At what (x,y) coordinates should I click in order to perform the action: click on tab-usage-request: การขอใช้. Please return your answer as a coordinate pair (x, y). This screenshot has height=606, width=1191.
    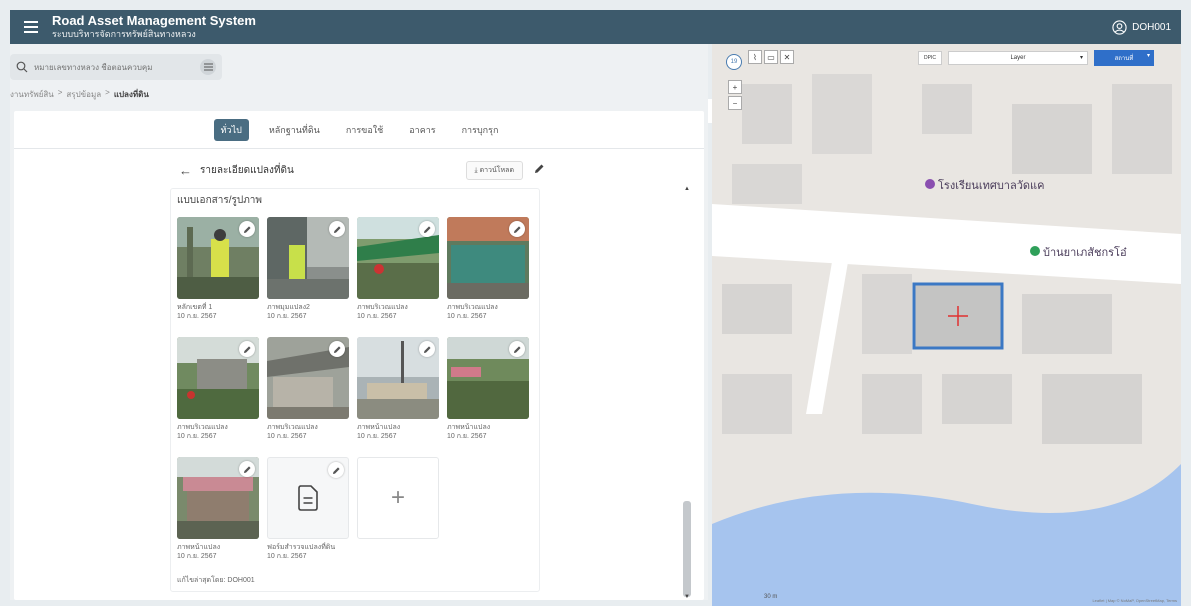
    Looking at the image, I should click on (364, 130).